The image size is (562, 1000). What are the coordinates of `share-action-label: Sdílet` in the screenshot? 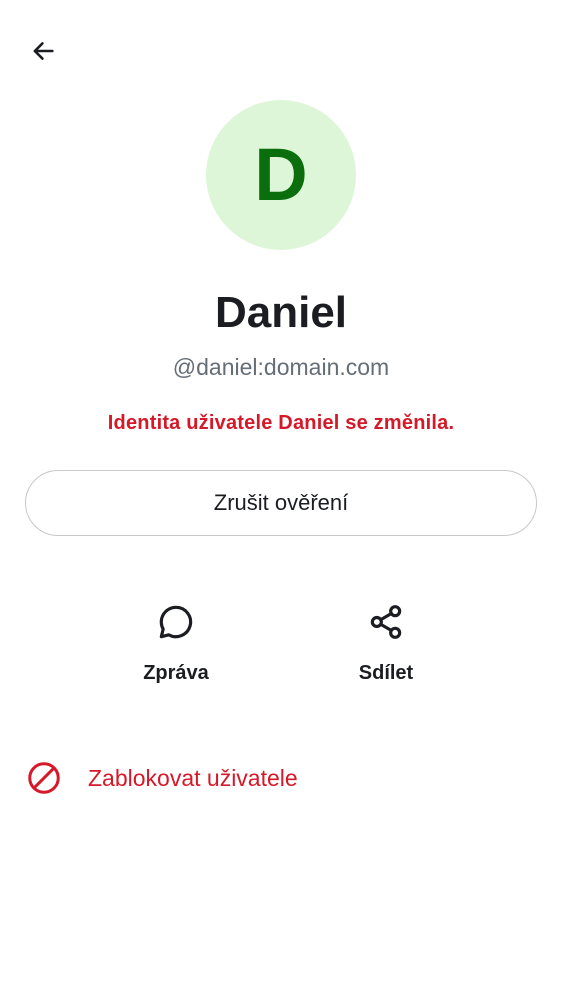 It's located at (386, 673).